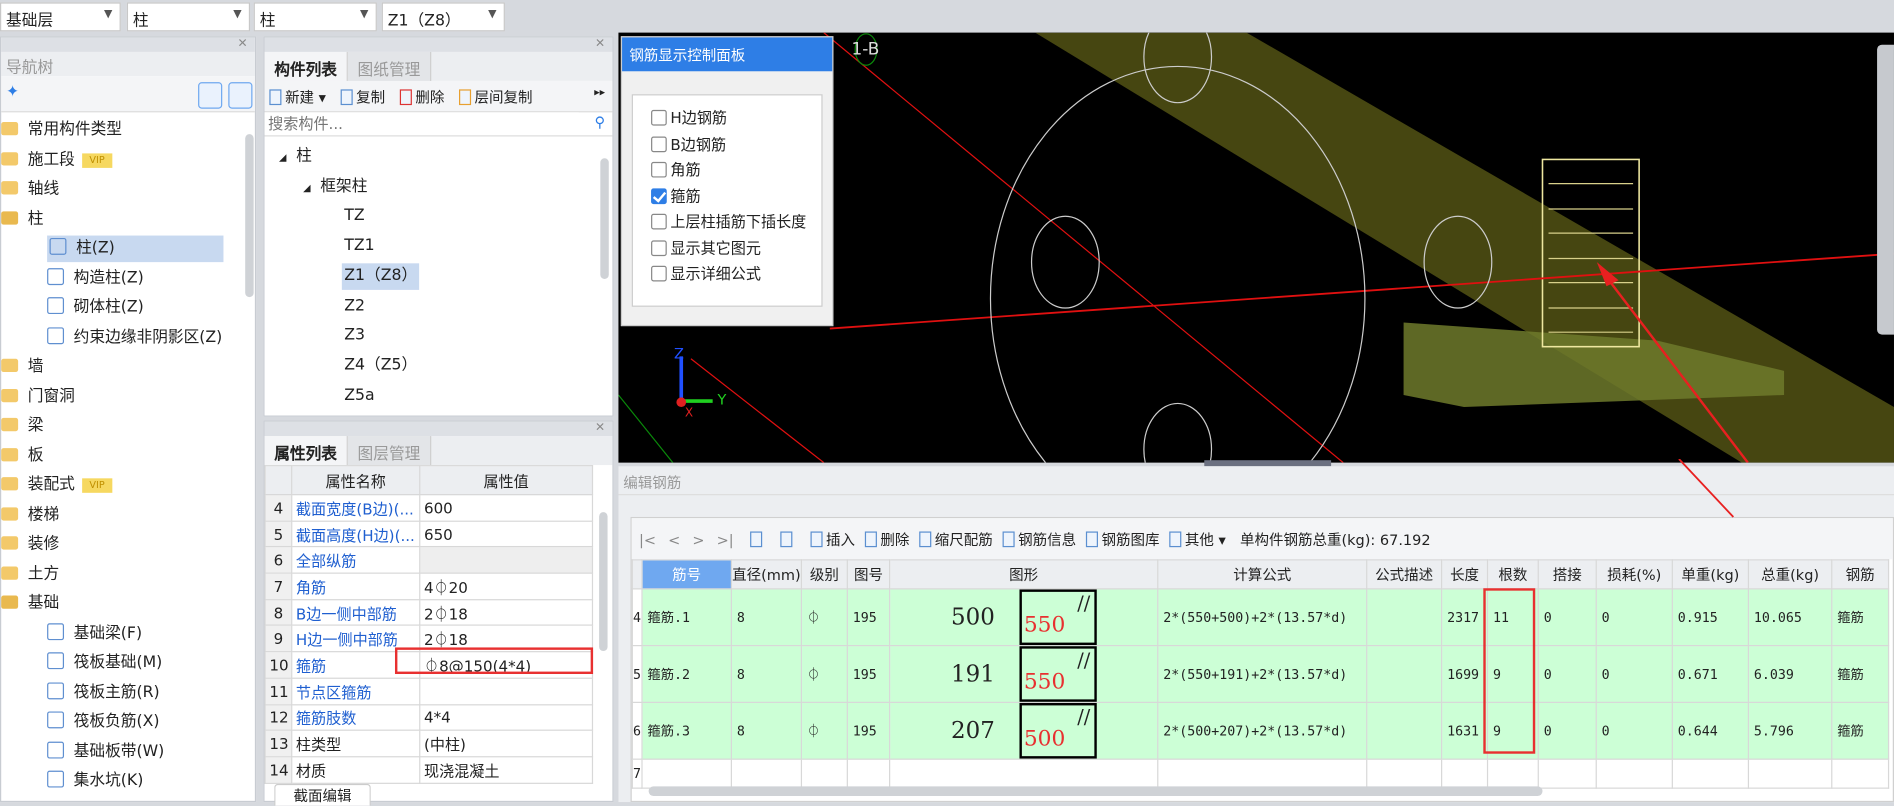 The width and height of the screenshot is (1894, 806). What do you see at coordinates (355, 336) in the screenshot?
I see `component-tree-item: Z3` at bounding box center [355, 336].